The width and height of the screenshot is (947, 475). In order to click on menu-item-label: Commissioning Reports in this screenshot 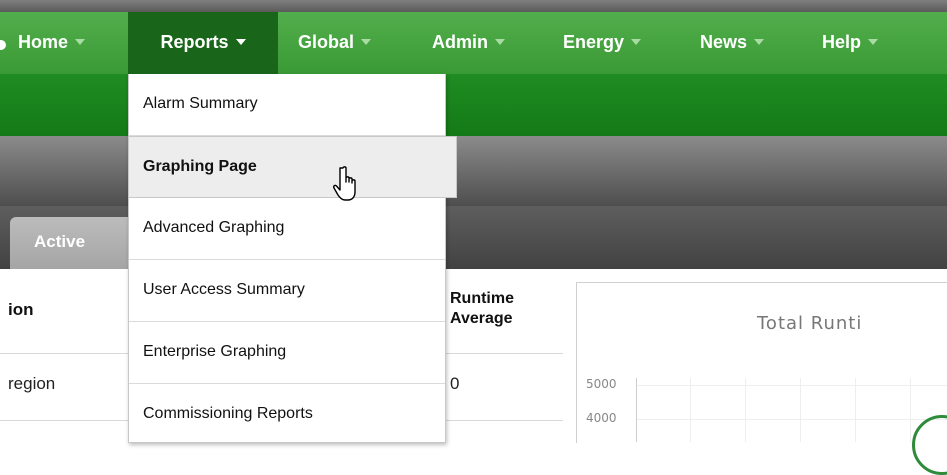, I will do `click(228, 413)`.